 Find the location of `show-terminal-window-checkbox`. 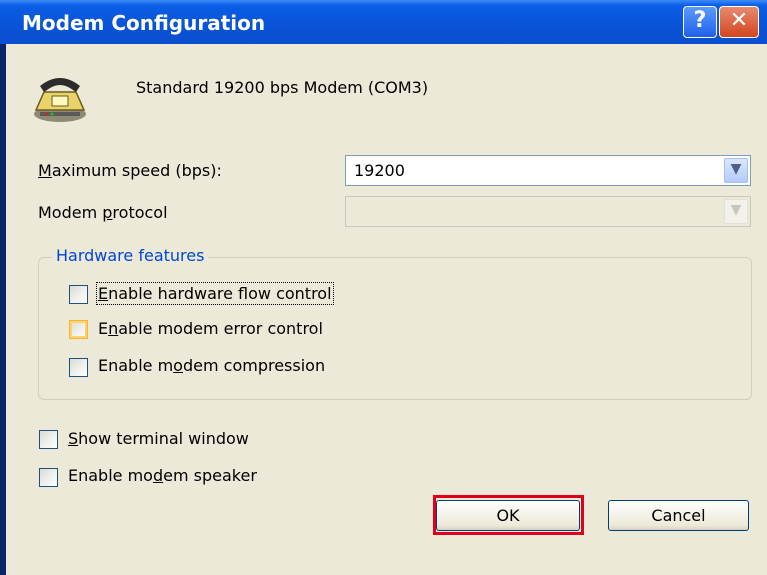

show-terminal-window-checkbox is located at coordinates (48, 439).